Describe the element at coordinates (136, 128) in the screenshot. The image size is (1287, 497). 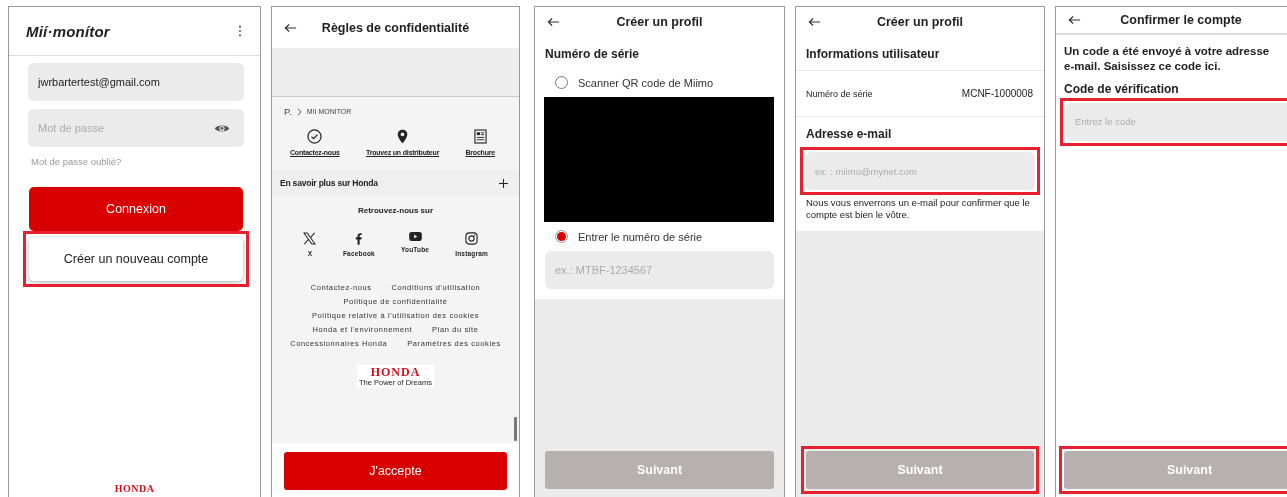
I see `password-field: Mot de passe` at that location.